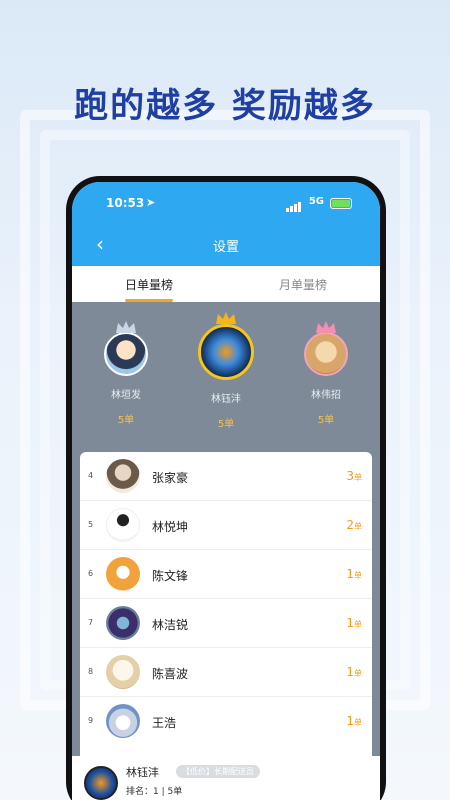 This screenshot has height=800, width=450. What do you see at coordinates (294, 205) in the screenshot?
I see `signal-icon` at bounding box center [294, 205].